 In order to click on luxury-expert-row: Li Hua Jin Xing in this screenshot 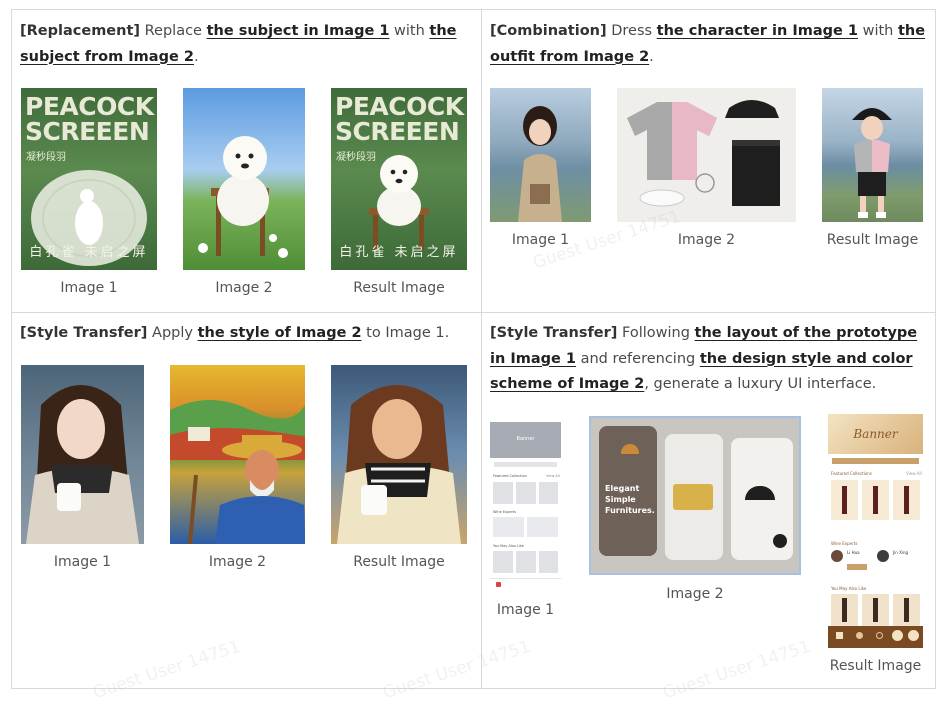, I will do `click(875, 562)`.